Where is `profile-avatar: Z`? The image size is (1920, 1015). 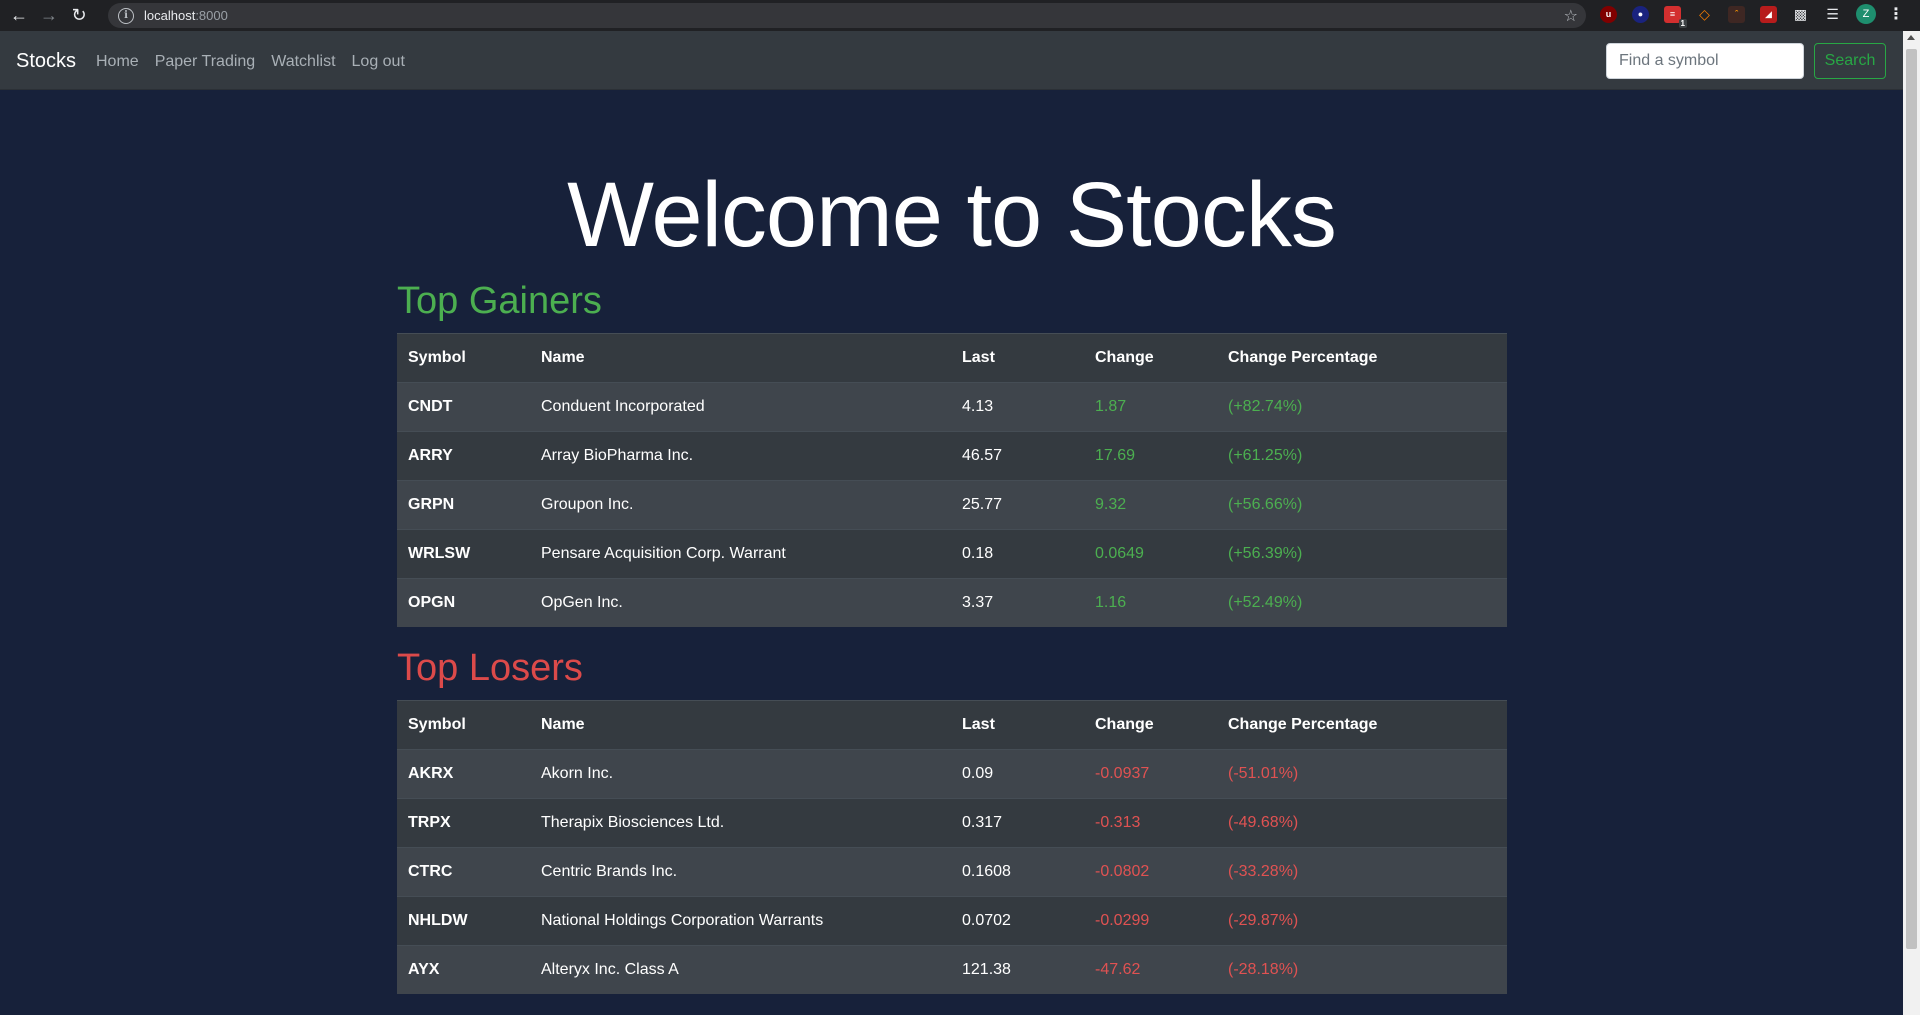 profile-avatar: Z is located at coordinates (1866, 14).